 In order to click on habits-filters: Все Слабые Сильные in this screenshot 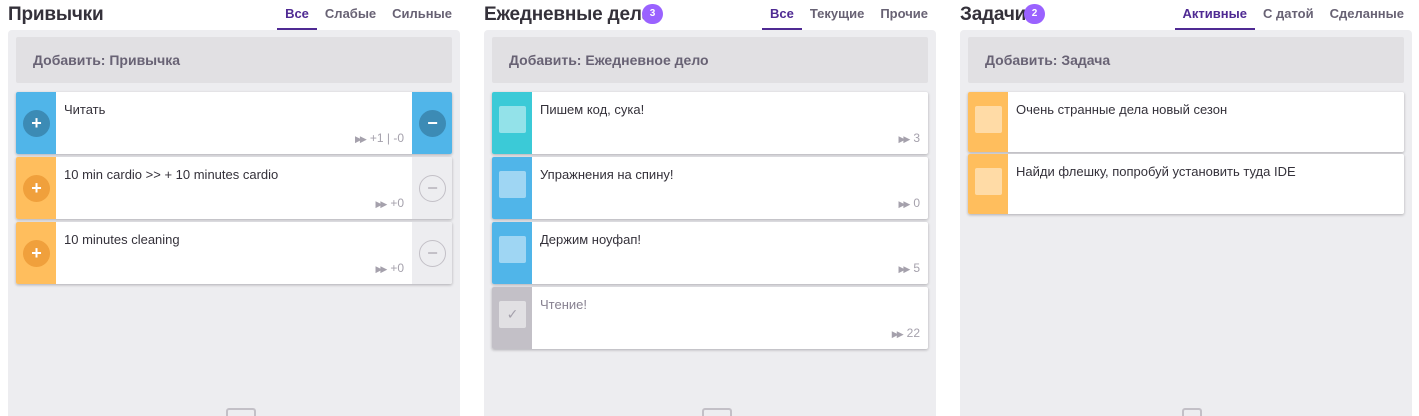, I will do `click(368, 15)`.